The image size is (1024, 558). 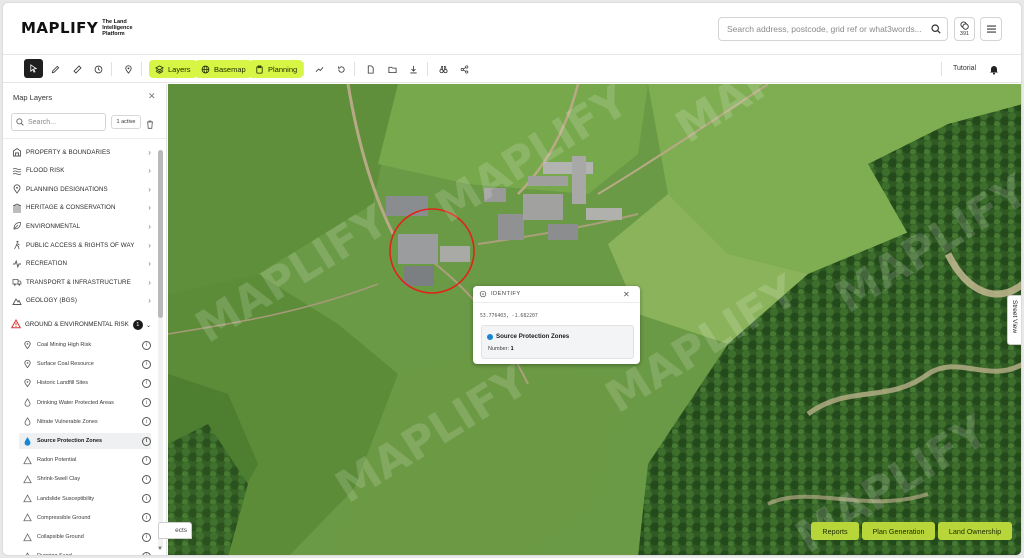 I want to click on undo-history-button, so click(x=341, y=69).